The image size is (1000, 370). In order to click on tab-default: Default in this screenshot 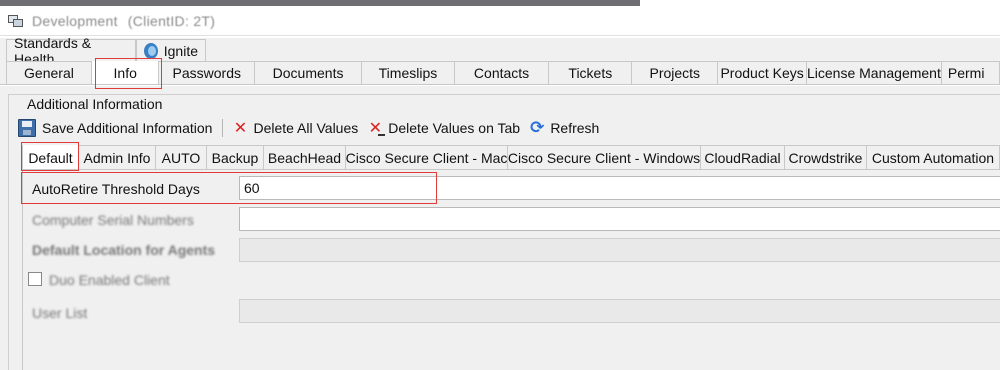, I will do `click(50, 157)`.